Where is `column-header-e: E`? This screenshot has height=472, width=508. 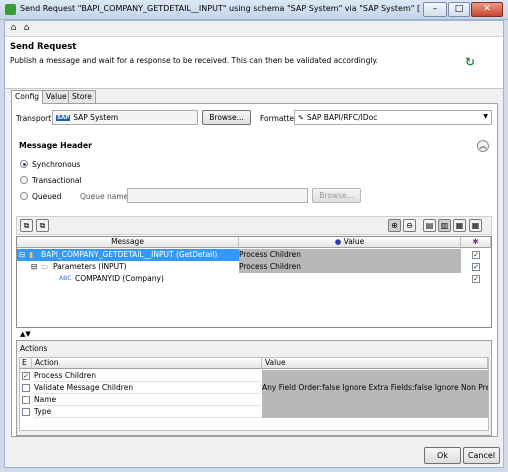 column-header-e: E is located at coordinates (26, 363).